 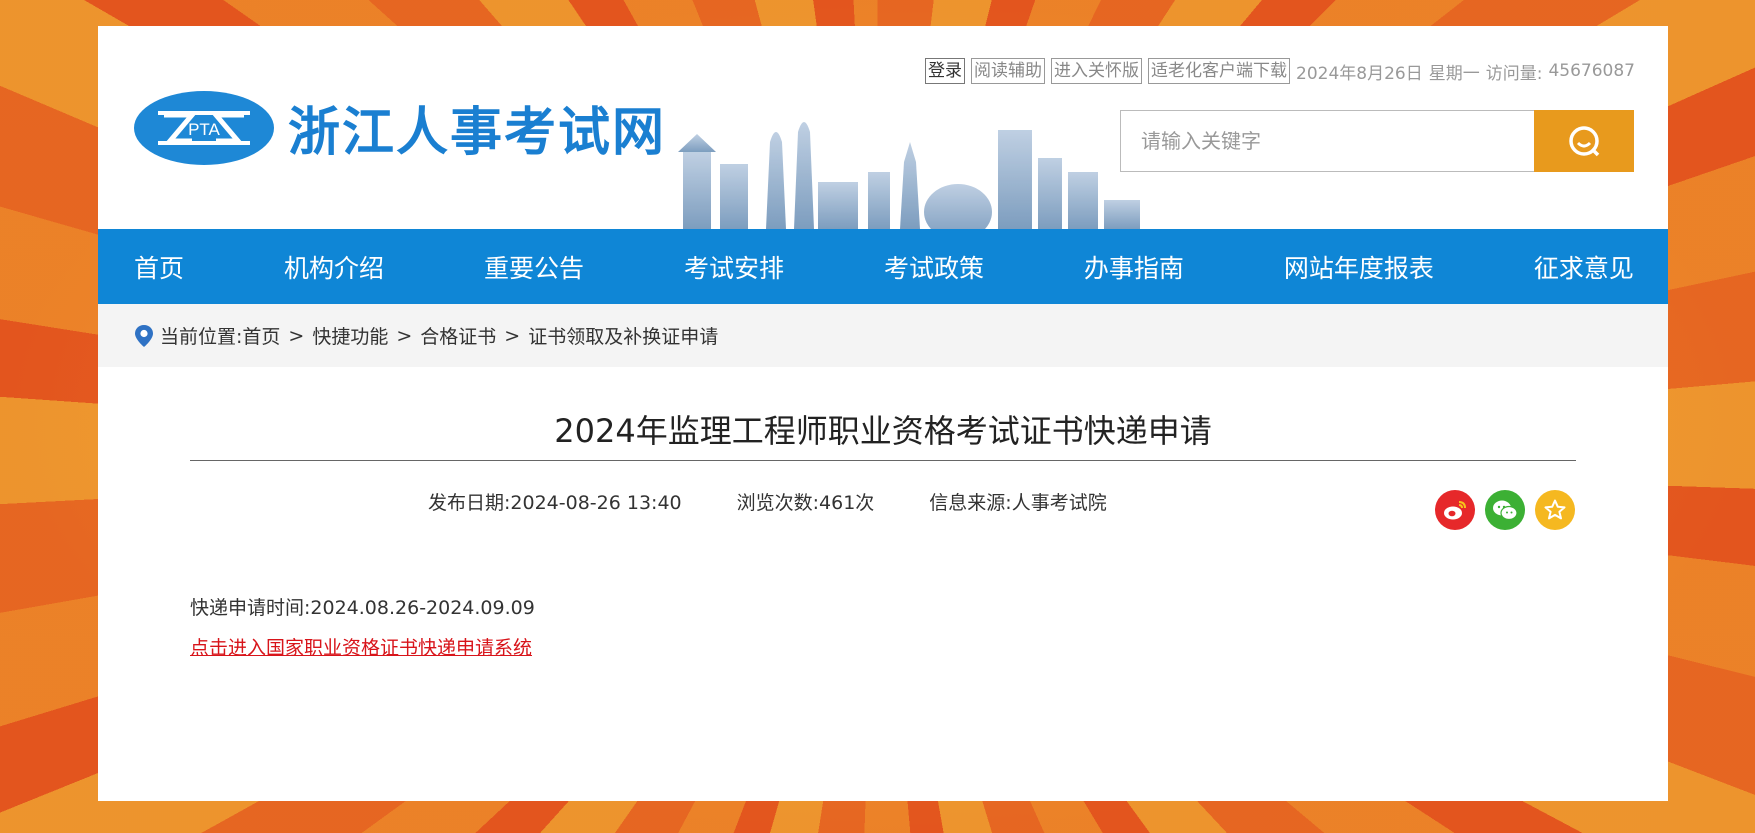 What do you see at coordinates (261, 335) in the screenshot?
I see `breadcrumb-item-home: 首页` at bounding box center [261, 335].